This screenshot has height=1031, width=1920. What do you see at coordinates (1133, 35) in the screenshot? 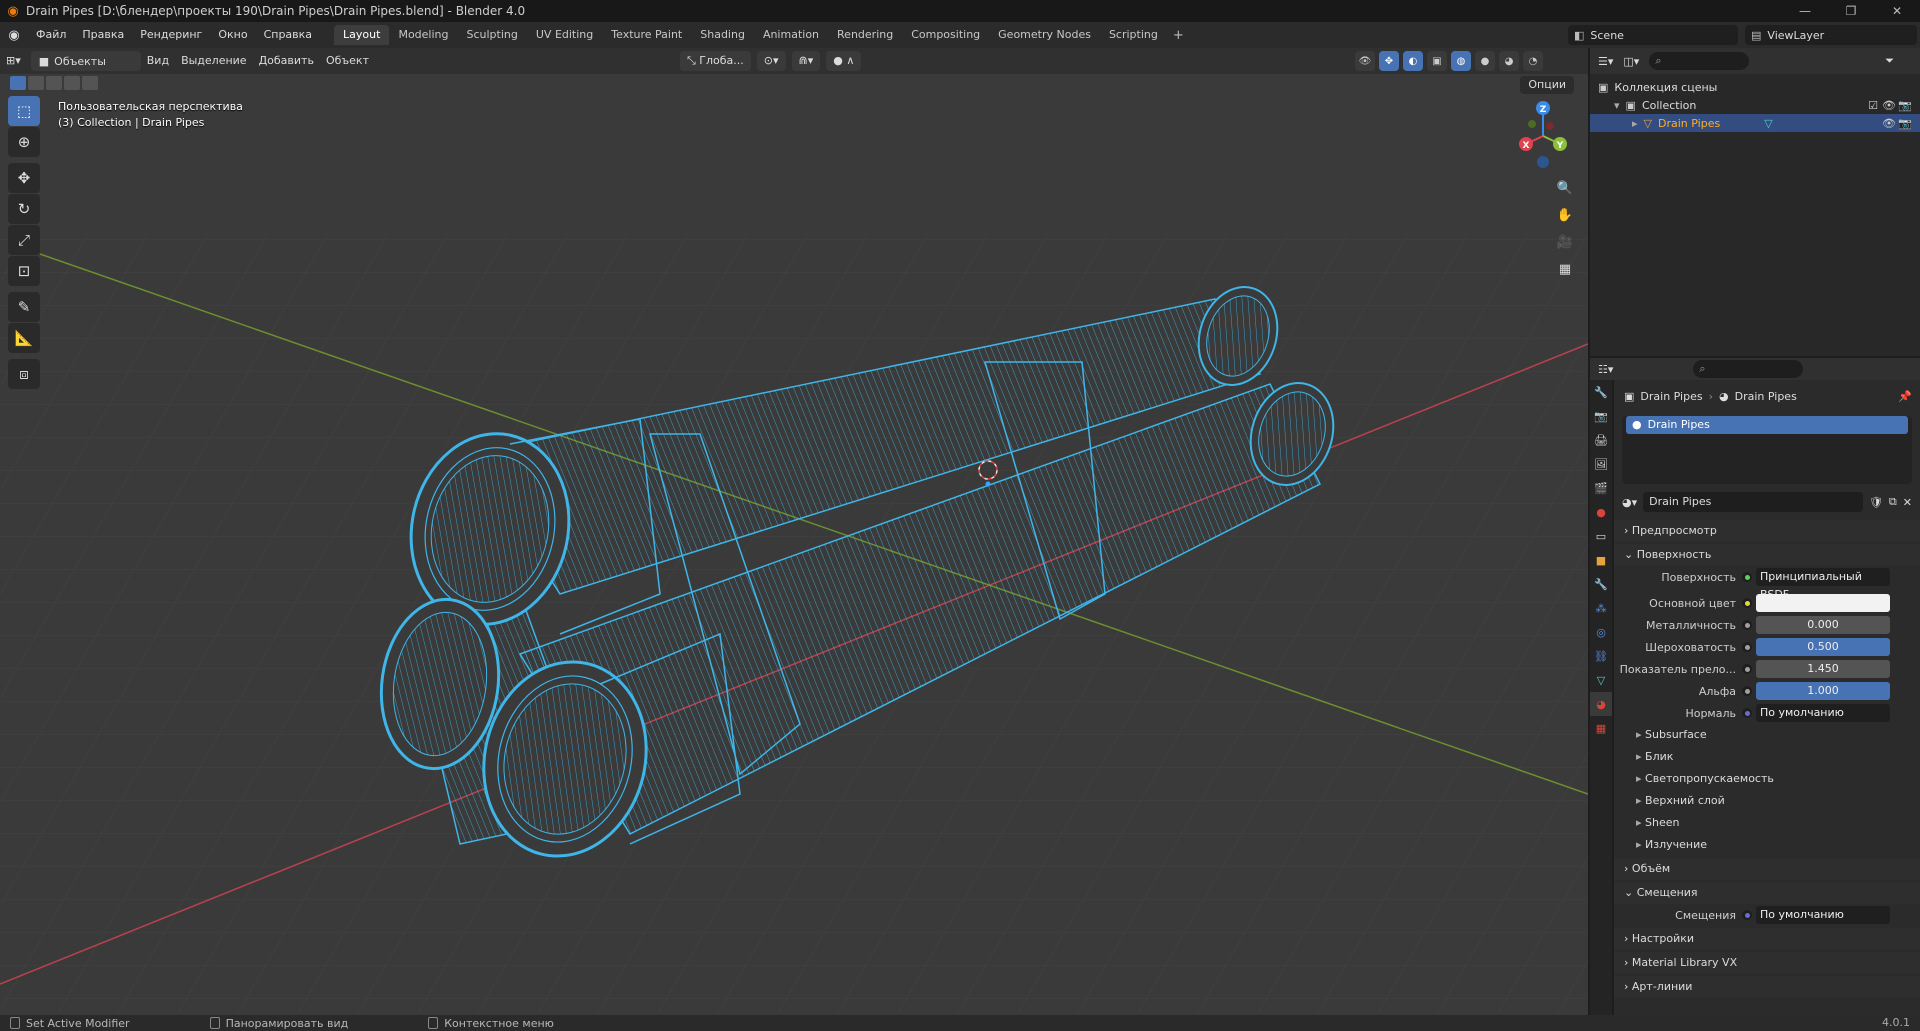
I see `tab-scripting: Scripting` at bounding box center [1133, 35].